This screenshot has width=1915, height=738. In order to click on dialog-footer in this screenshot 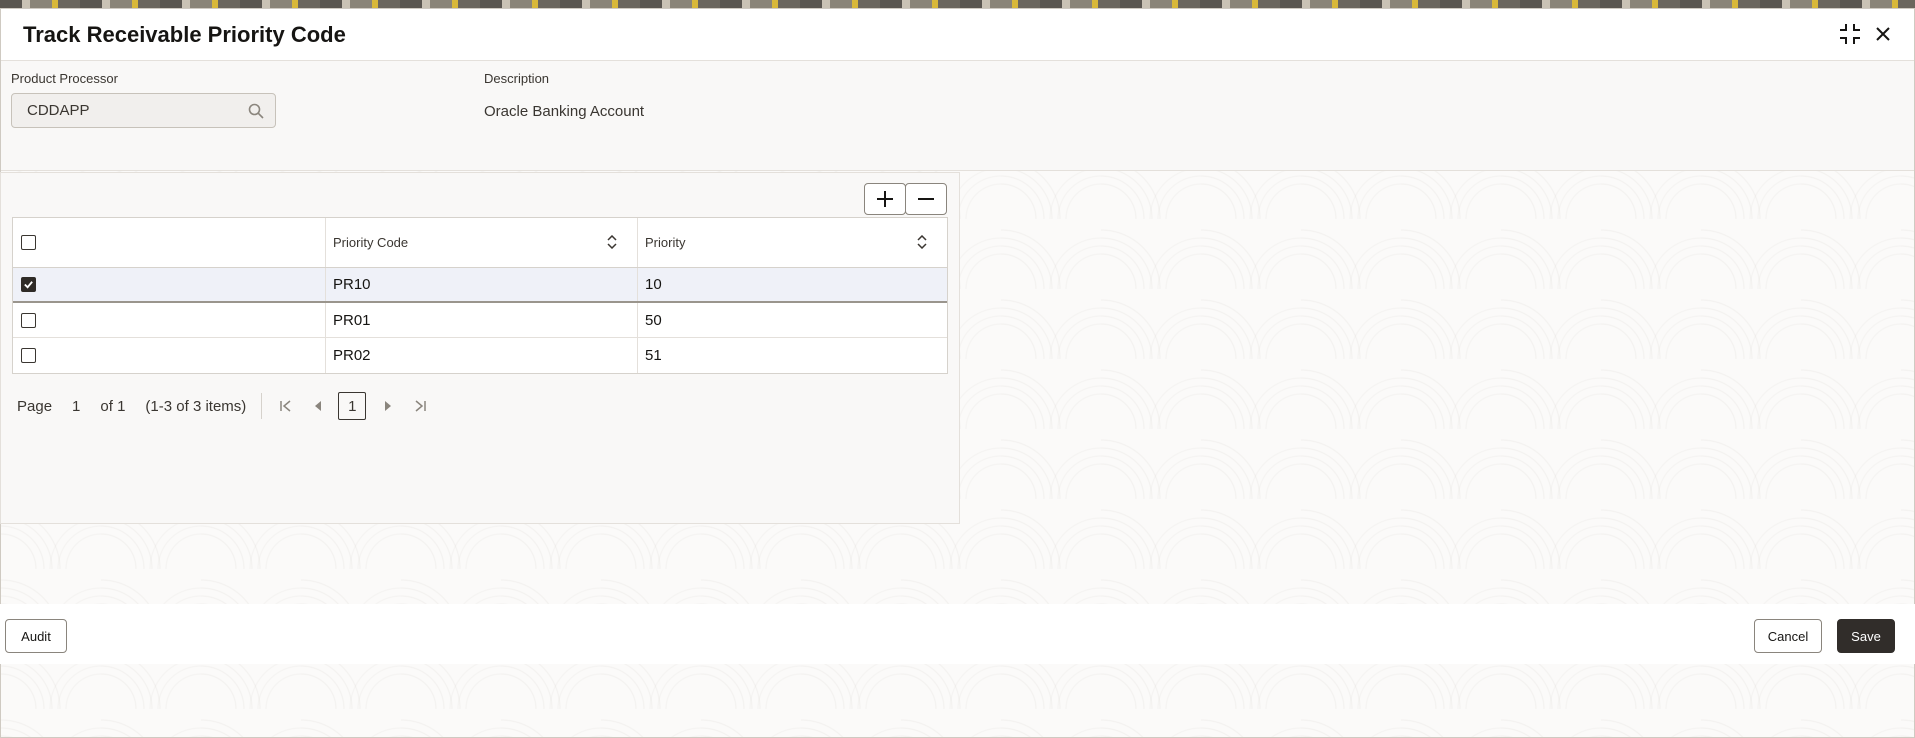, I will do `click(957, 634)`.